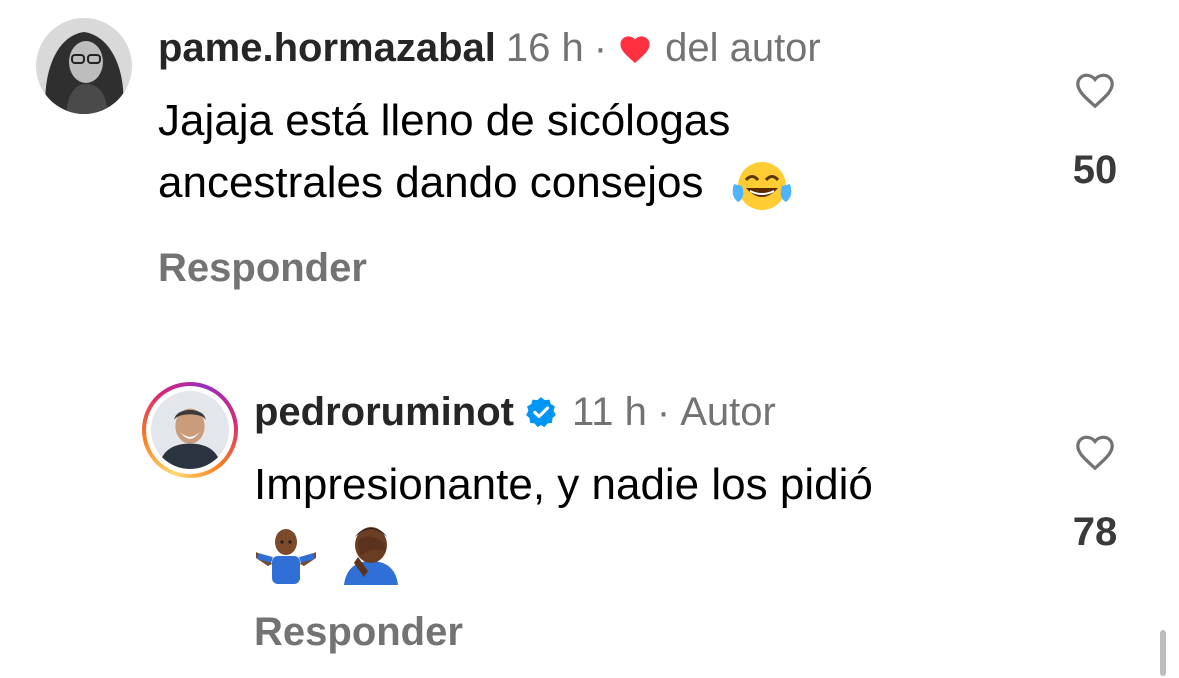  I want to click on comment-text-segment: ancestrales dando consejos, so click(431, 182).